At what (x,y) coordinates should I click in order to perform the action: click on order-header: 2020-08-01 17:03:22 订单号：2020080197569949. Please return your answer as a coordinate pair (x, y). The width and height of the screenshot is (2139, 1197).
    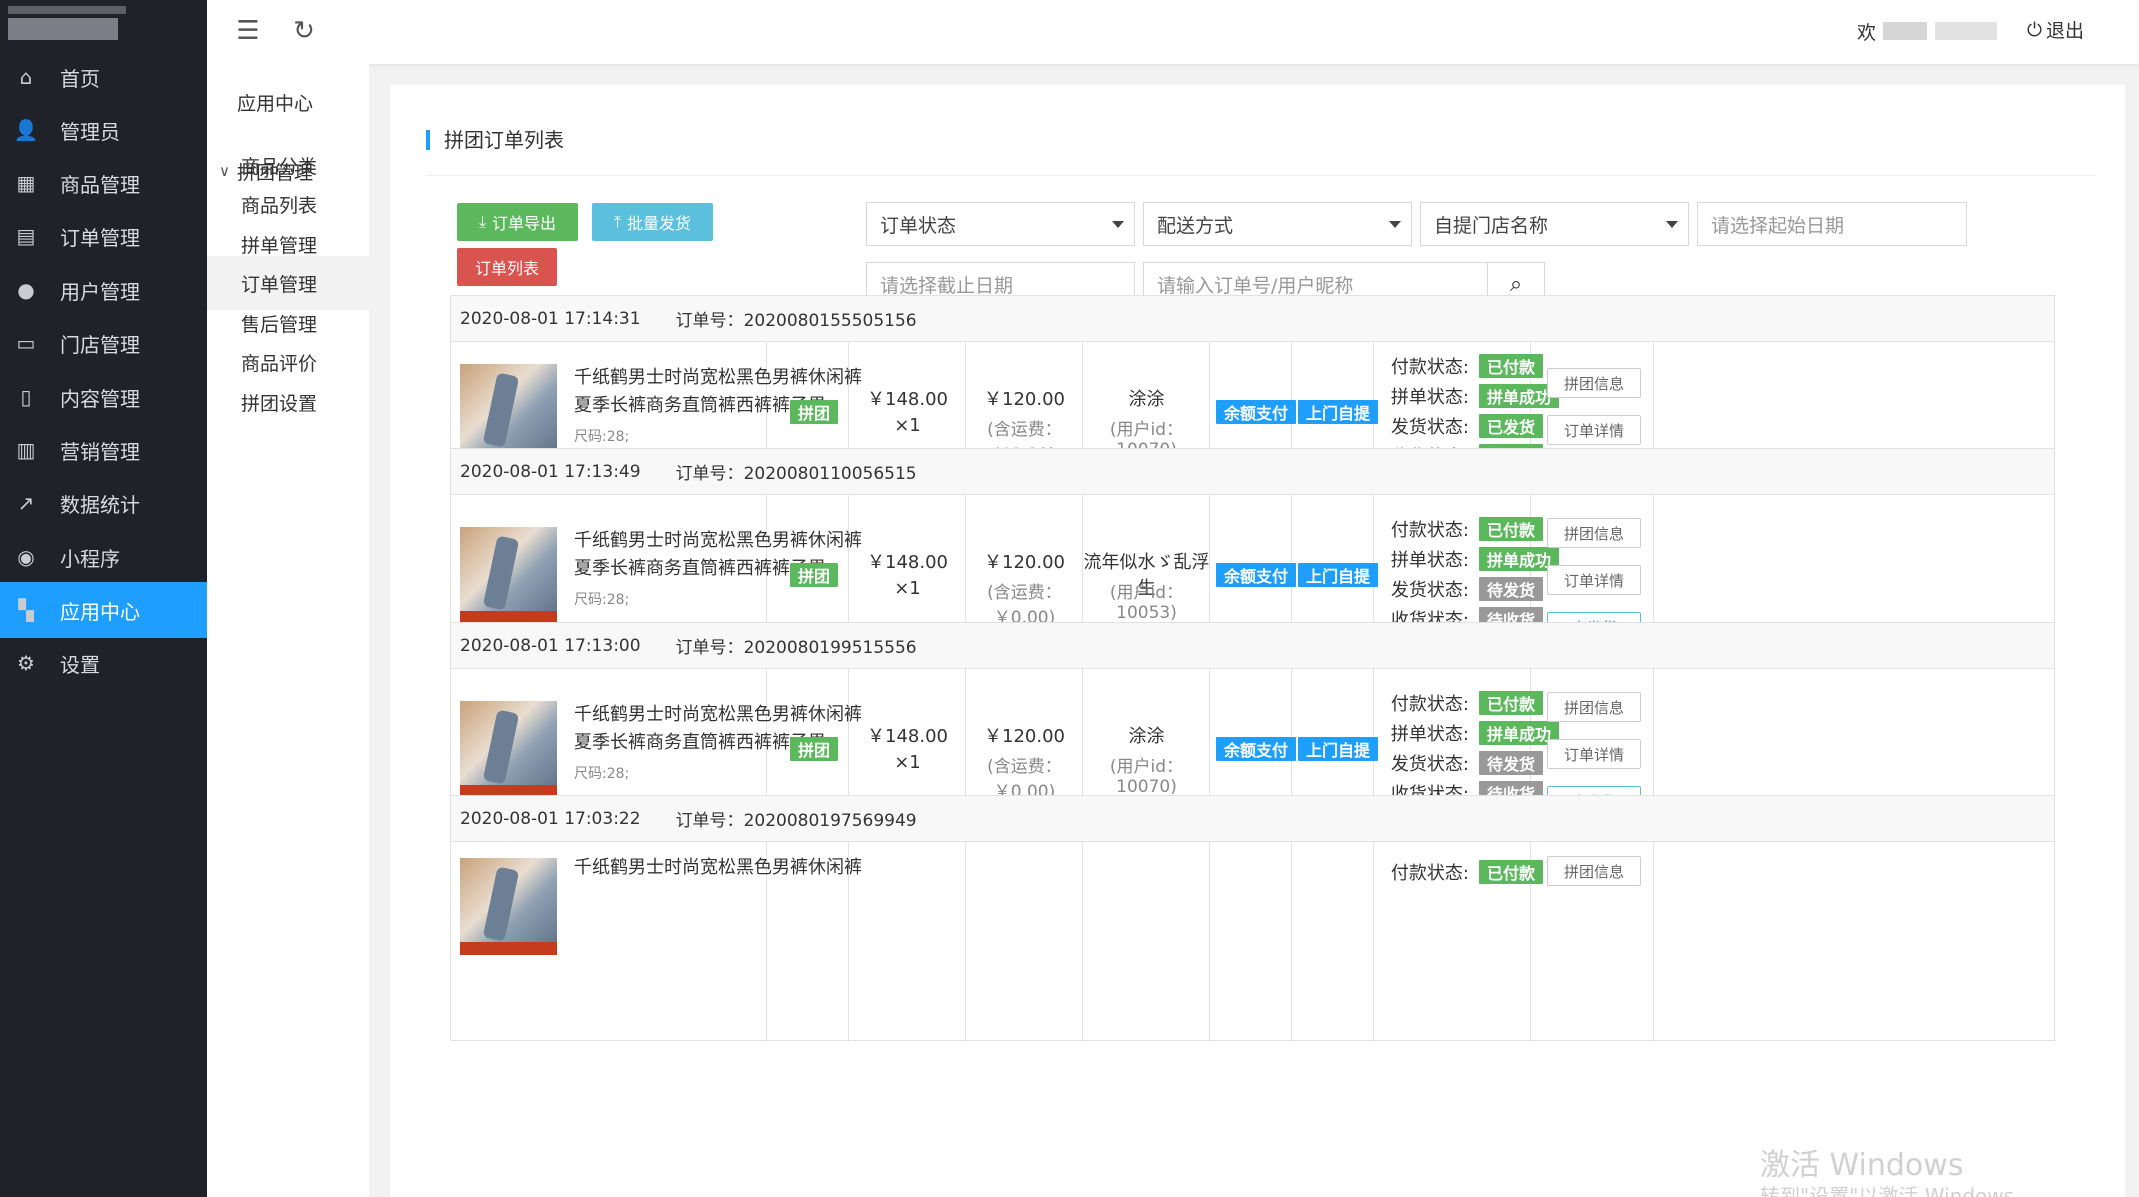
    Looking at the image, I should click on (1252, 819).